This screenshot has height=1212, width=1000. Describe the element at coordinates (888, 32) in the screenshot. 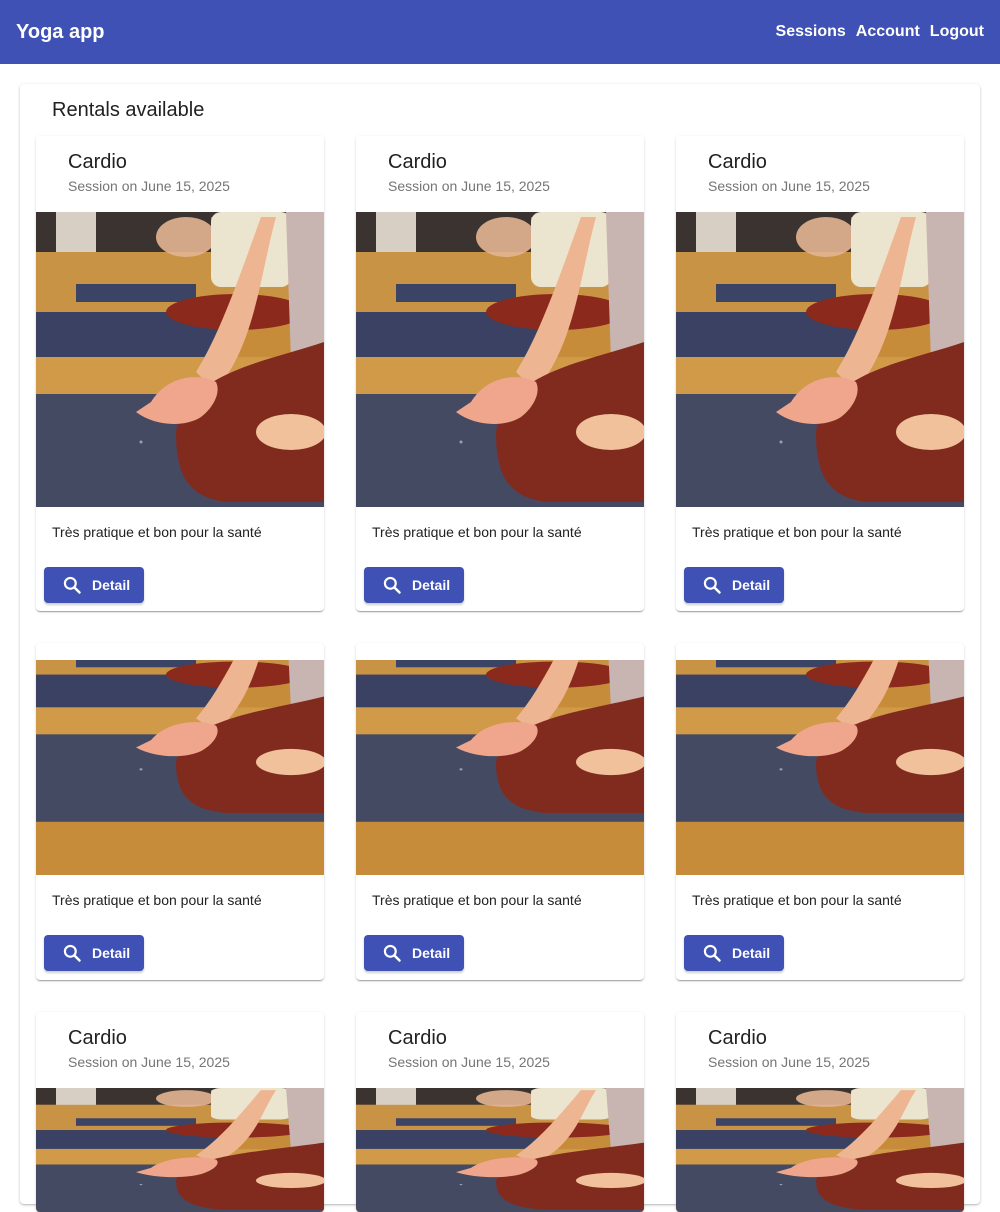

I see `nav-account-link: Account` at that location.